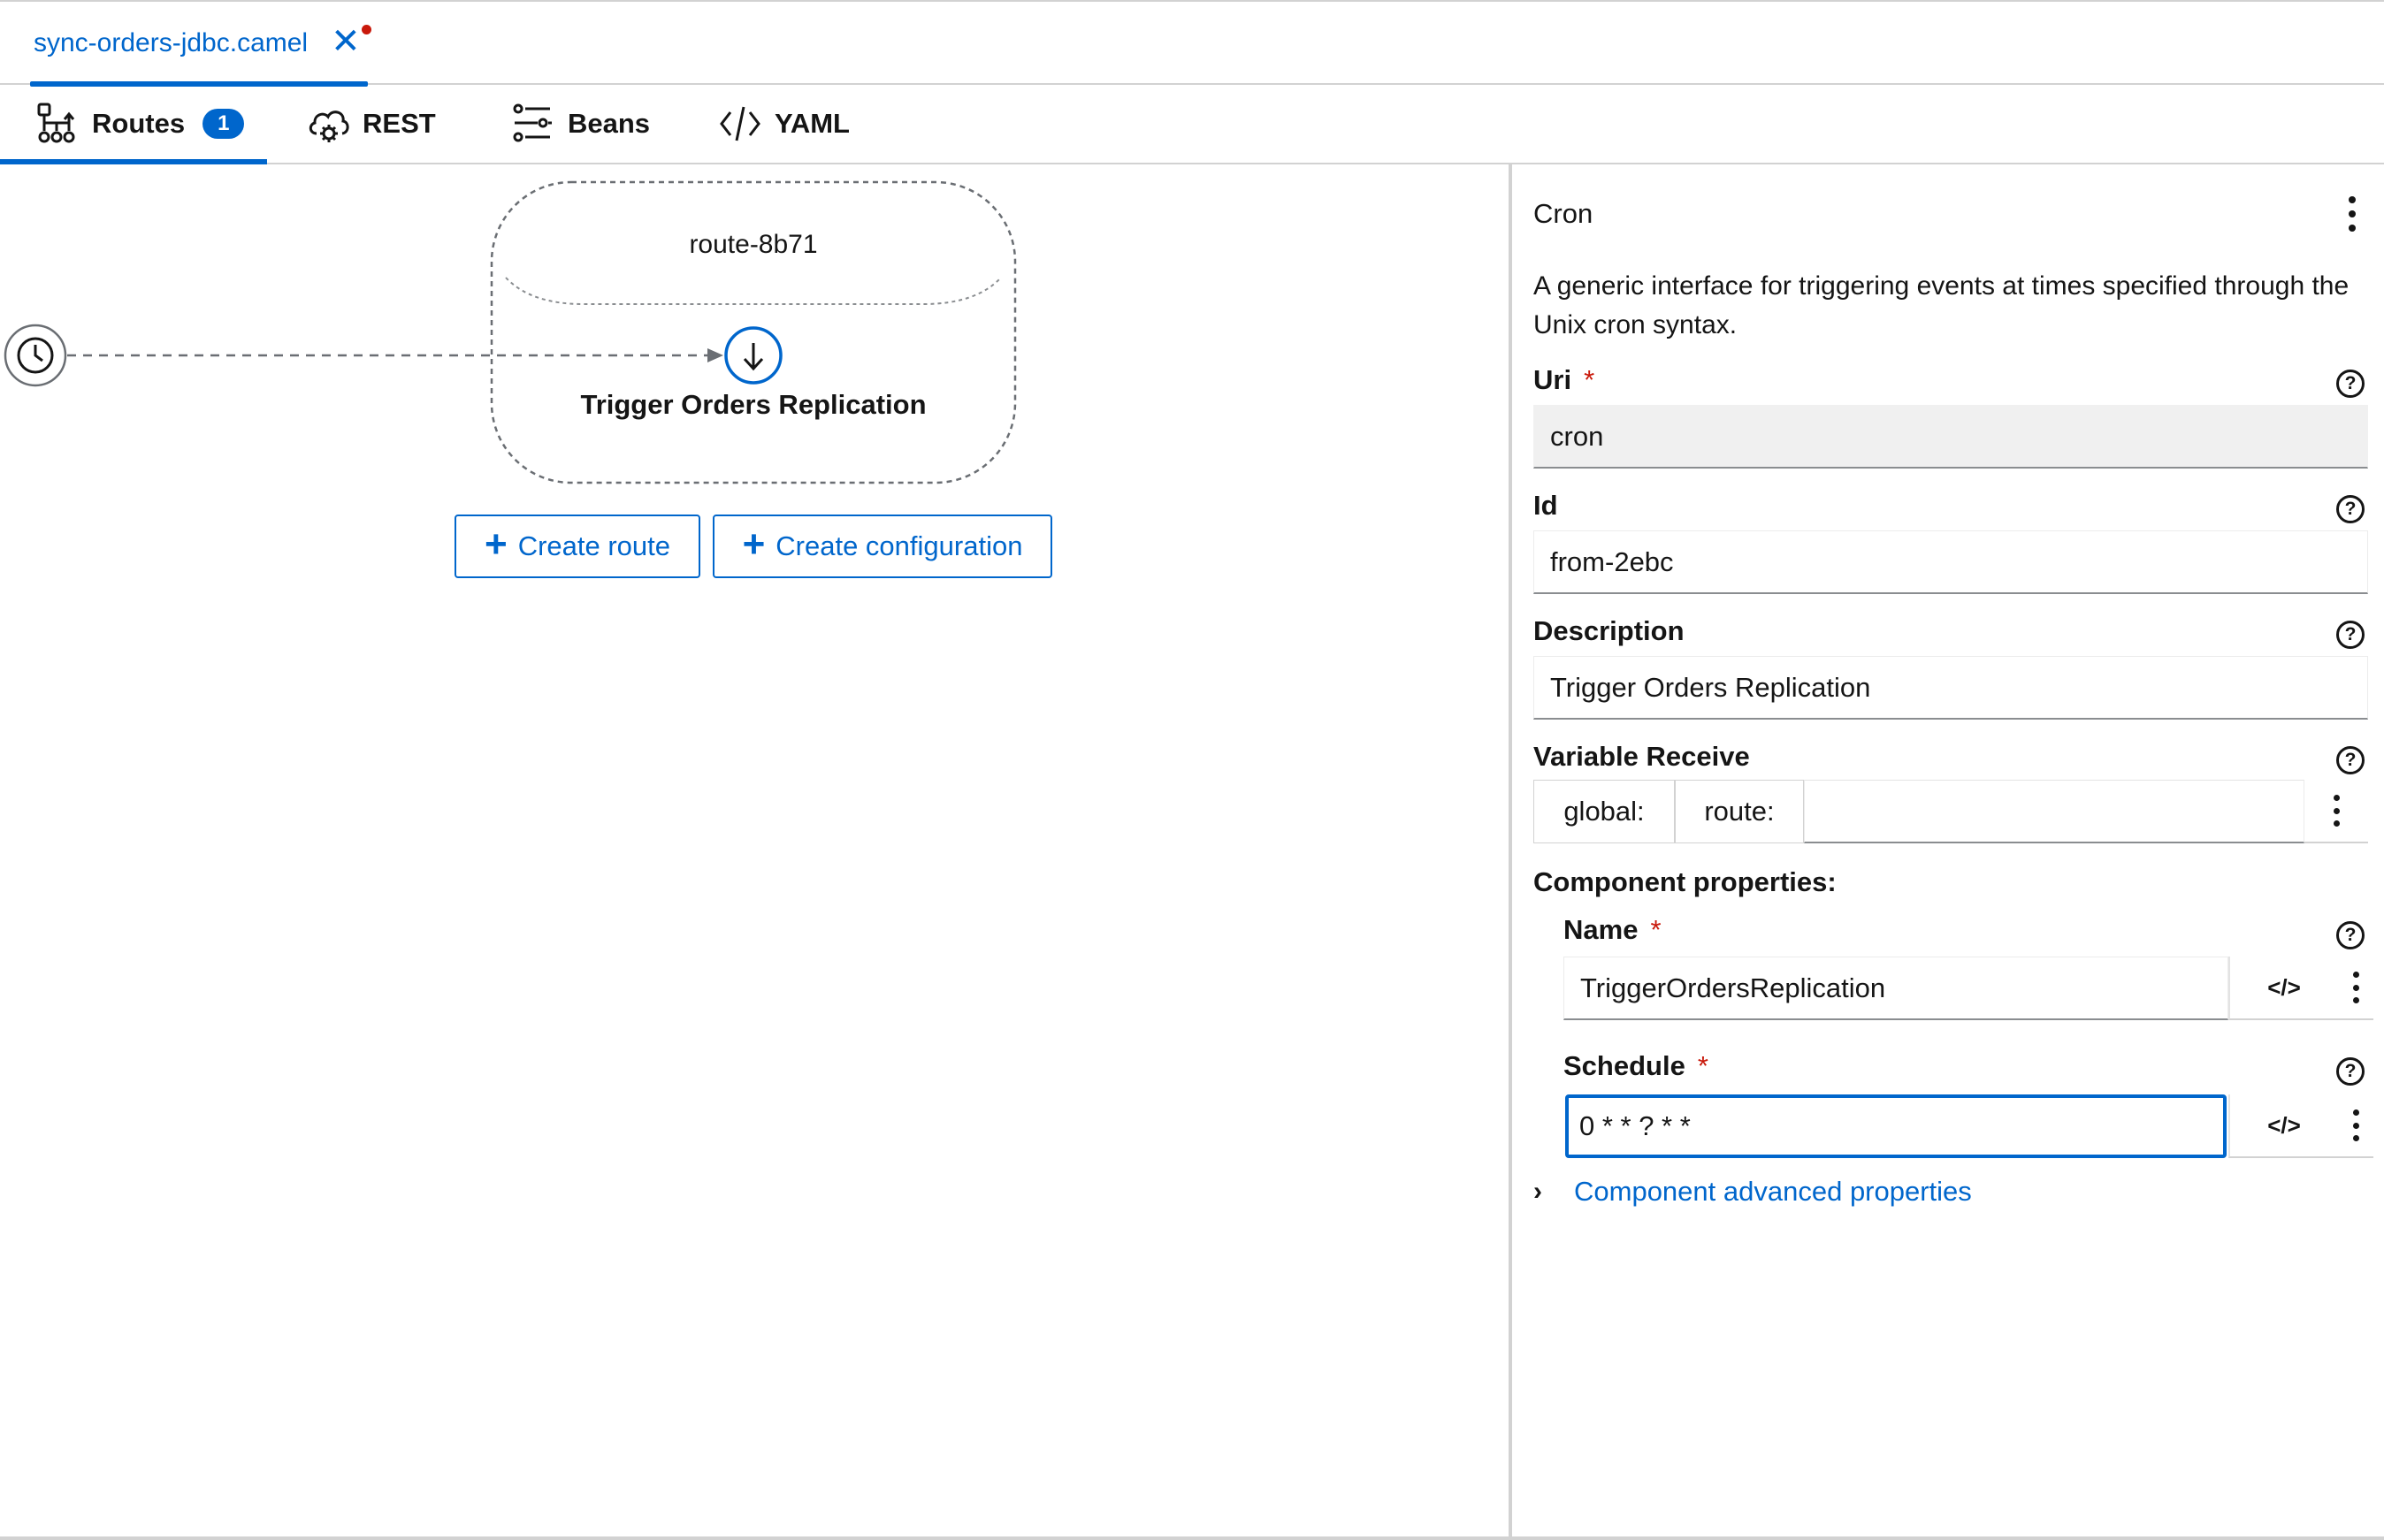  I want to click on variable-receive-global-toggle: global:, so click(1604, 812).